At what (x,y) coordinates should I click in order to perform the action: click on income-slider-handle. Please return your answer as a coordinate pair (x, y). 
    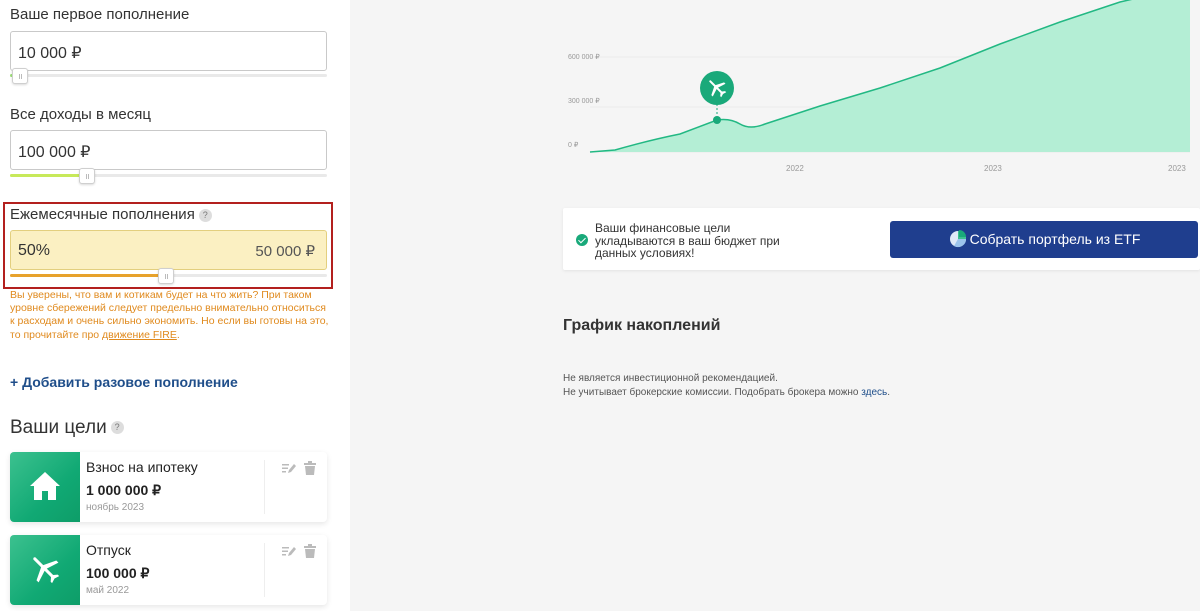
    Looking at the image, I should click on (87, 176).